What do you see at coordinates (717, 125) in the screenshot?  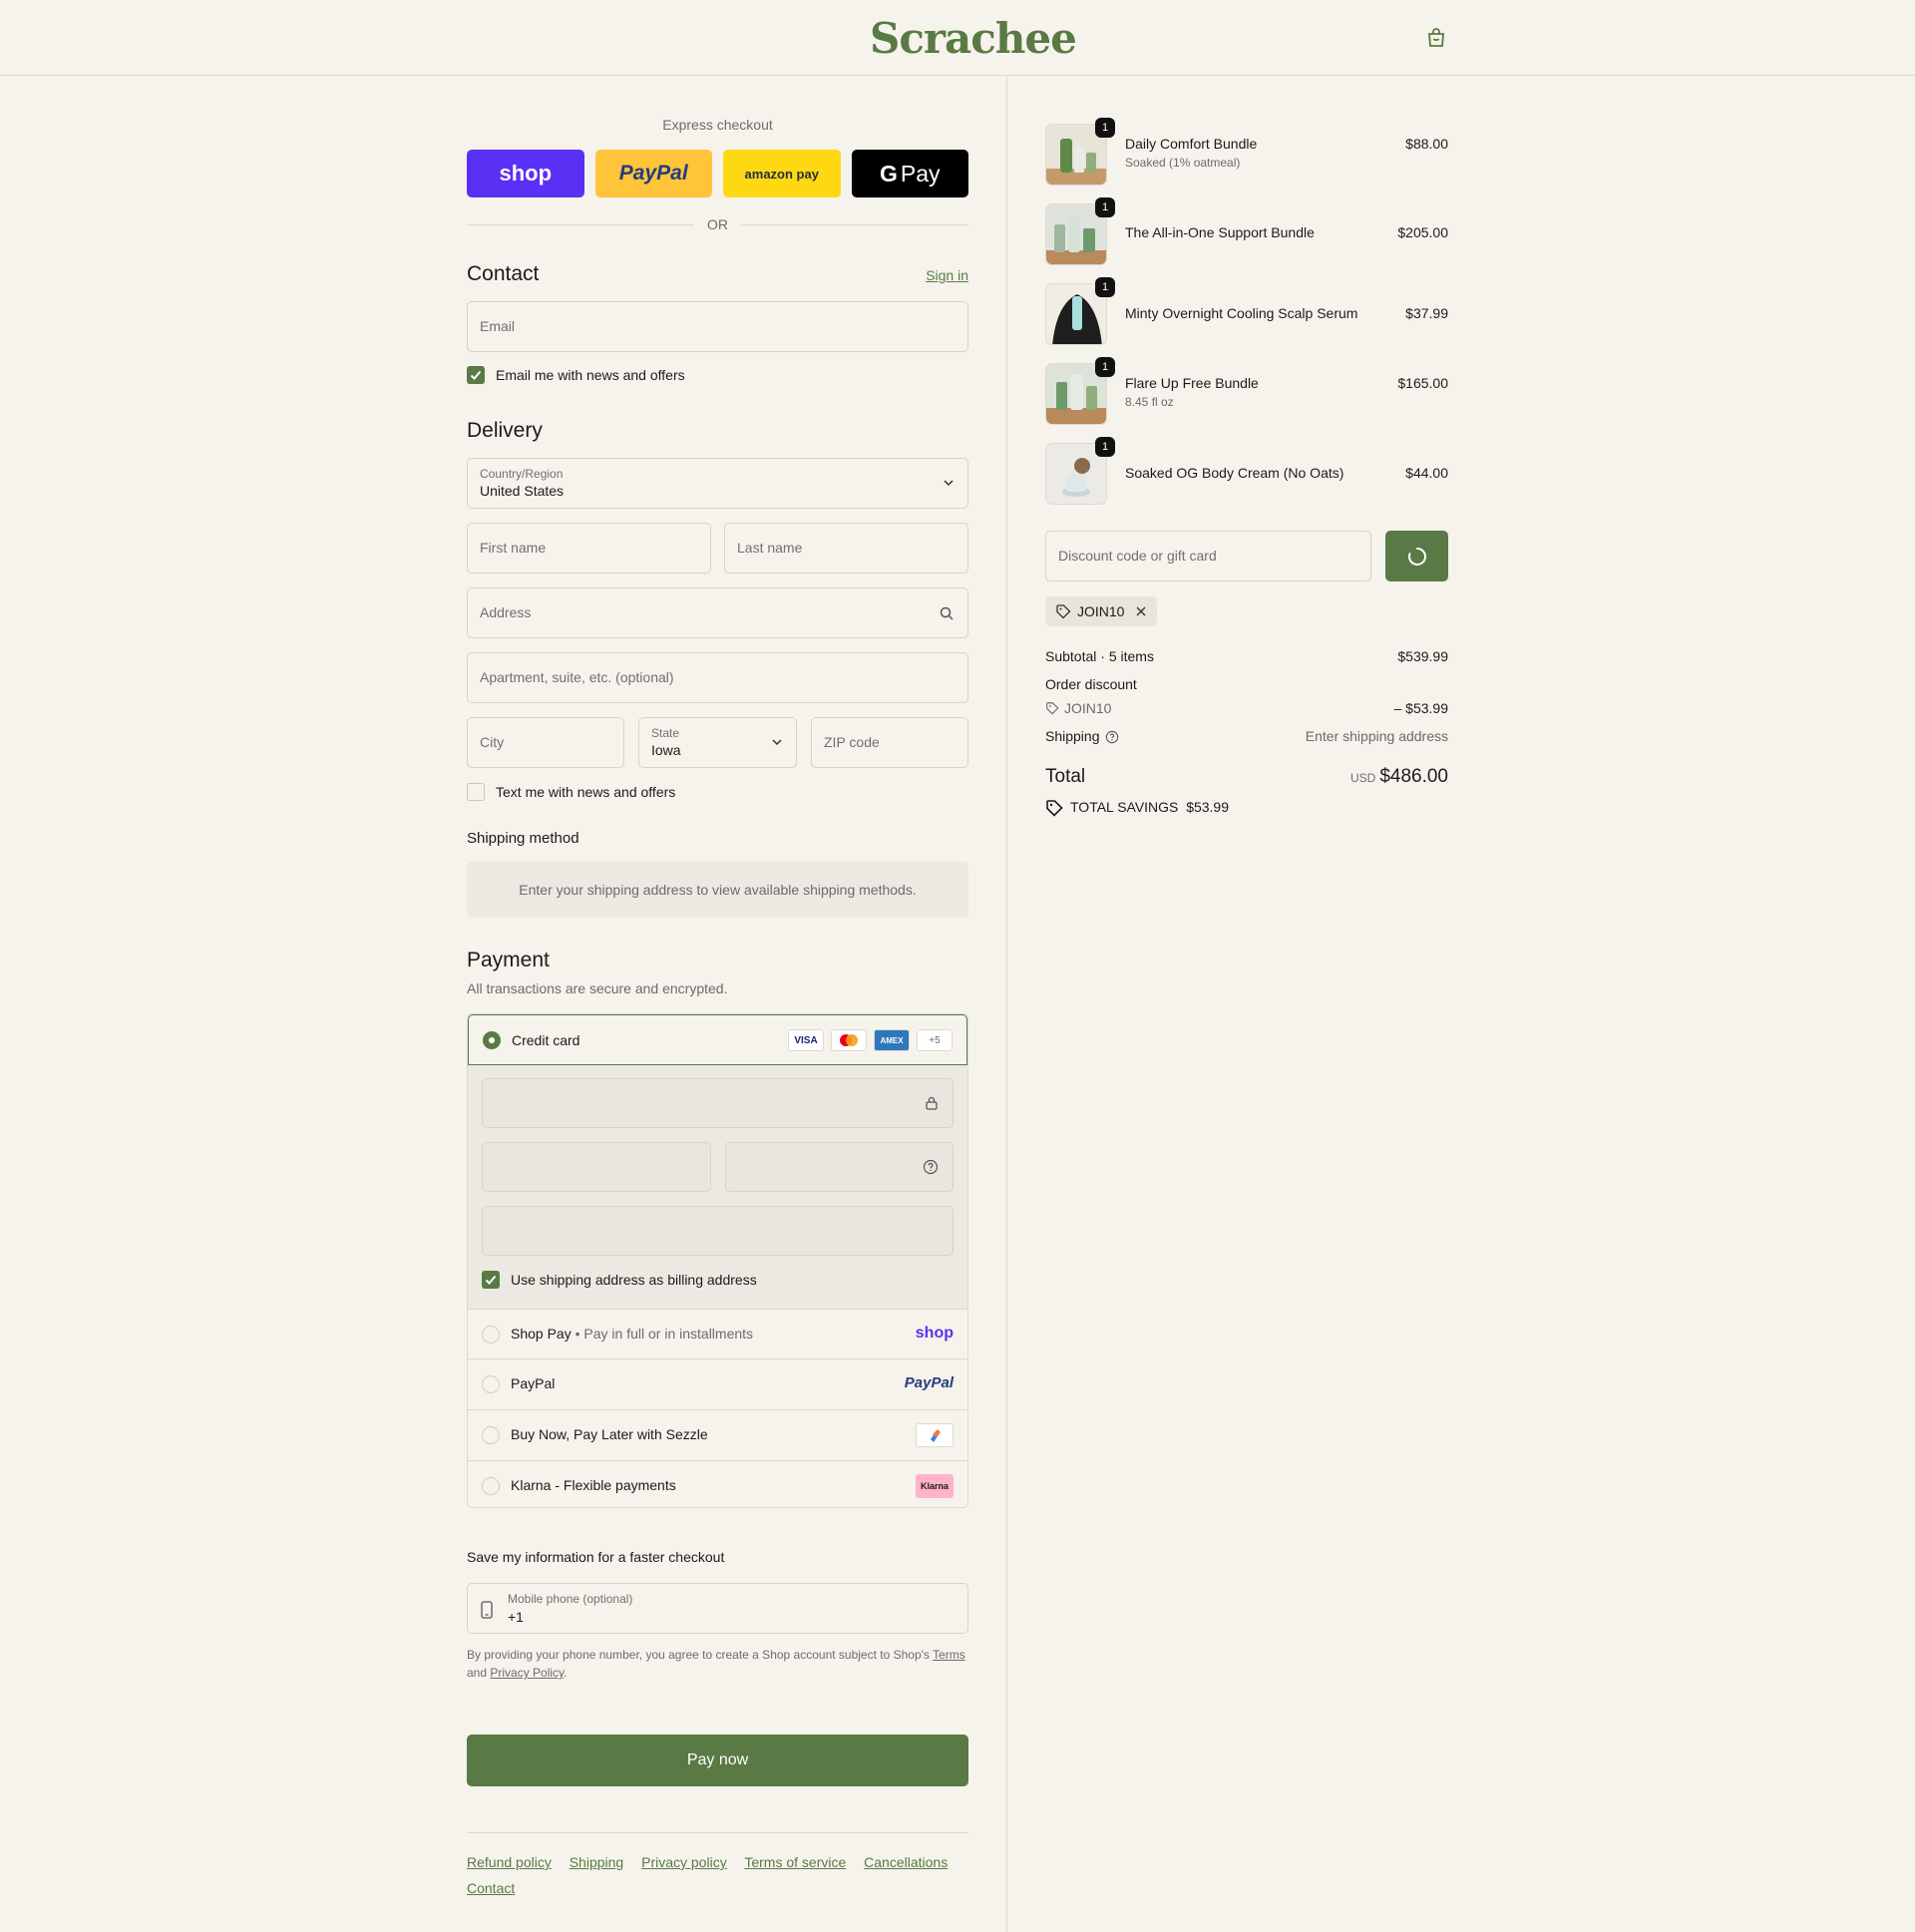 I see `express-checkout-title: Express checkout` at bounding box center [717, 125].